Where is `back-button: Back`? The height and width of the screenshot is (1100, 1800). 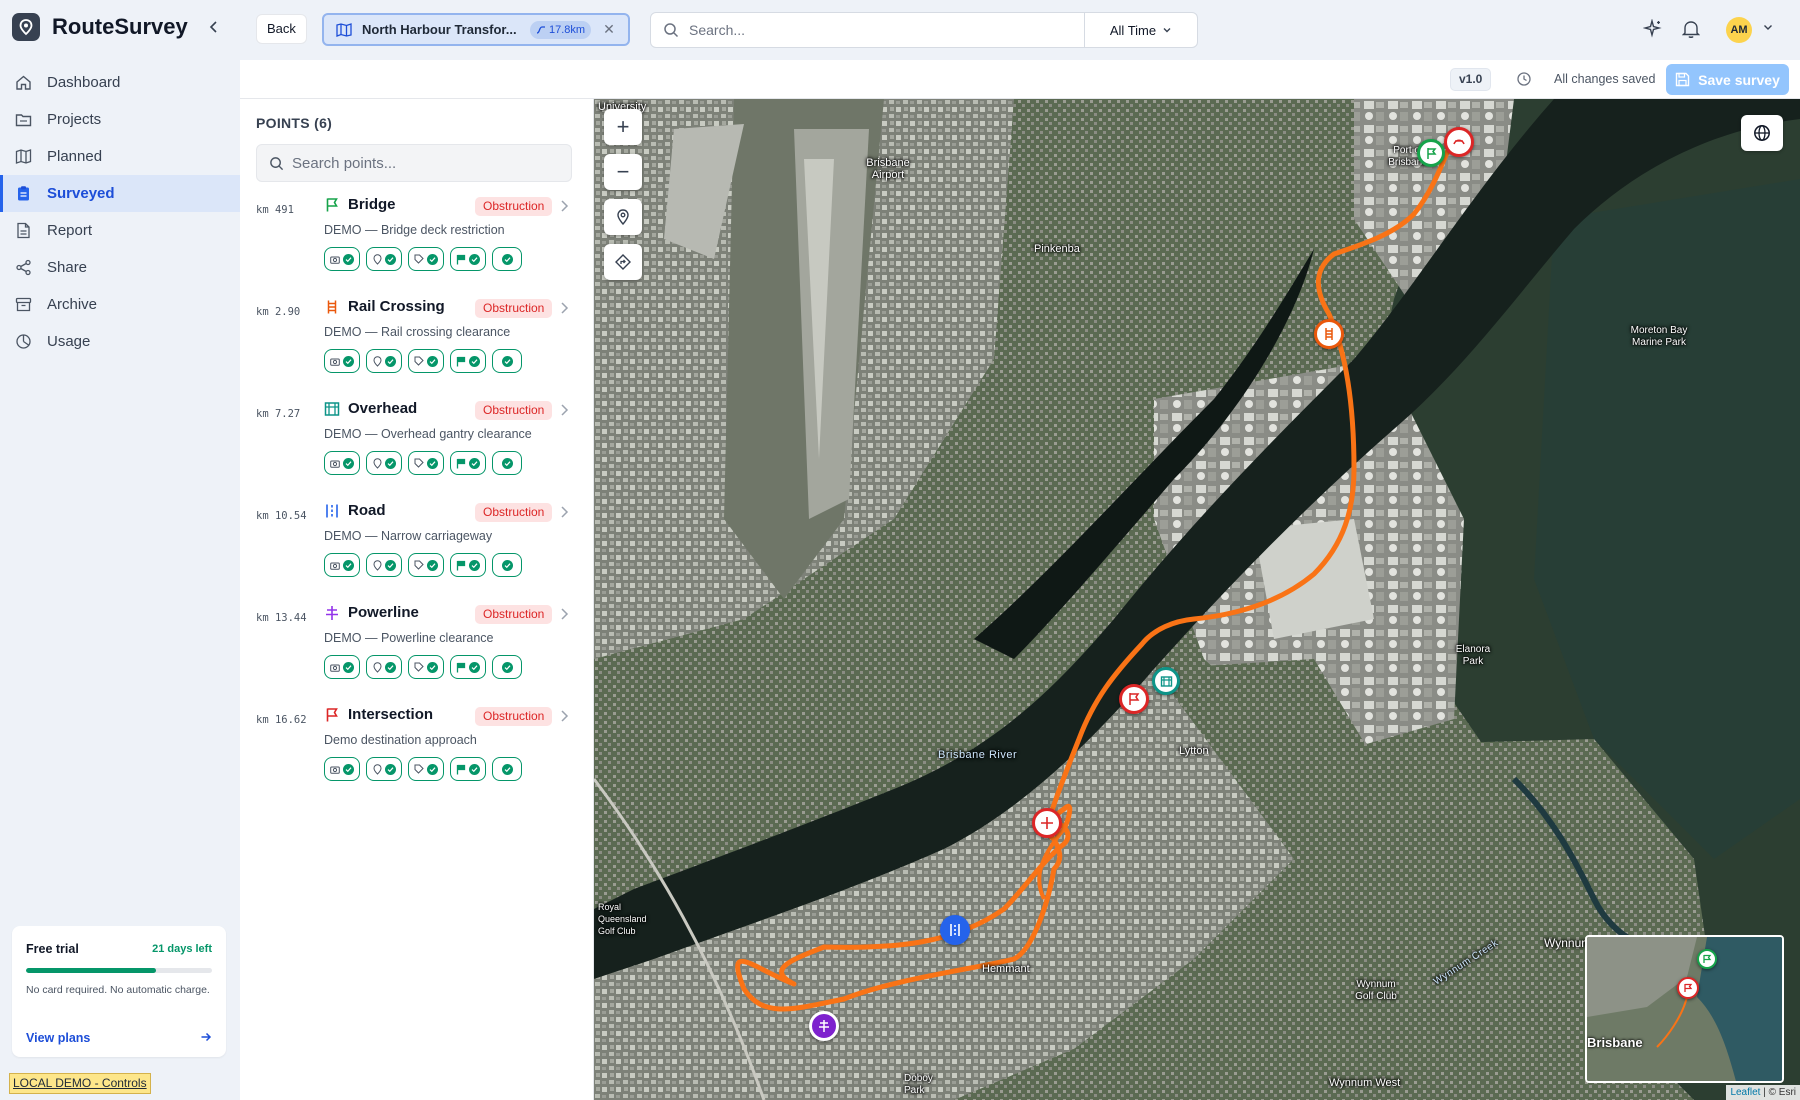
back-button: Back is located at coordinates (281, 29).